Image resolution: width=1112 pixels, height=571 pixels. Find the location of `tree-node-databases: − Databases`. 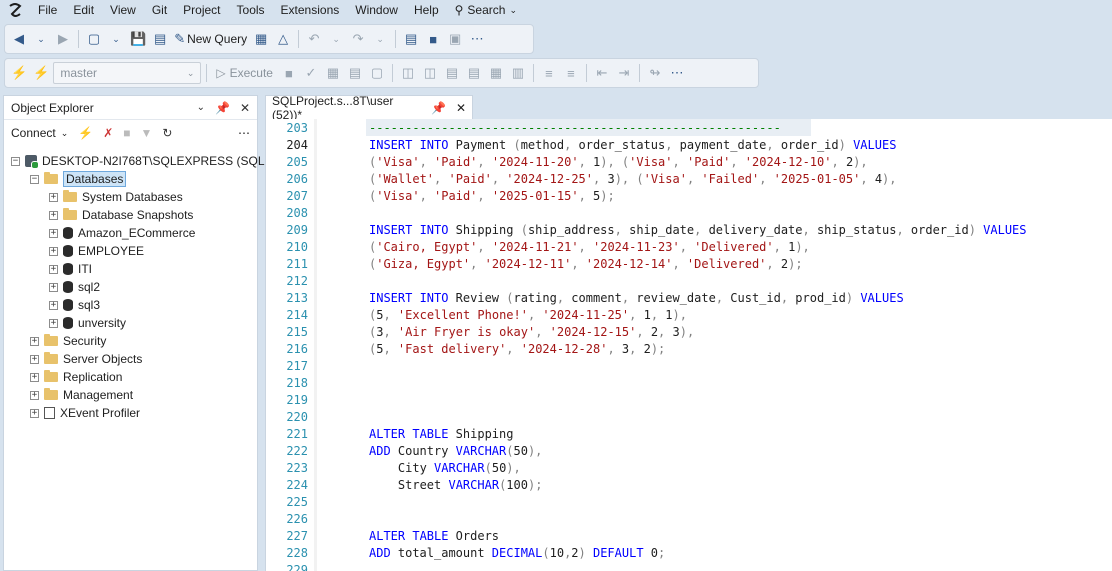

tree-node-databases: − Databases is located at coordinates (78, 179).